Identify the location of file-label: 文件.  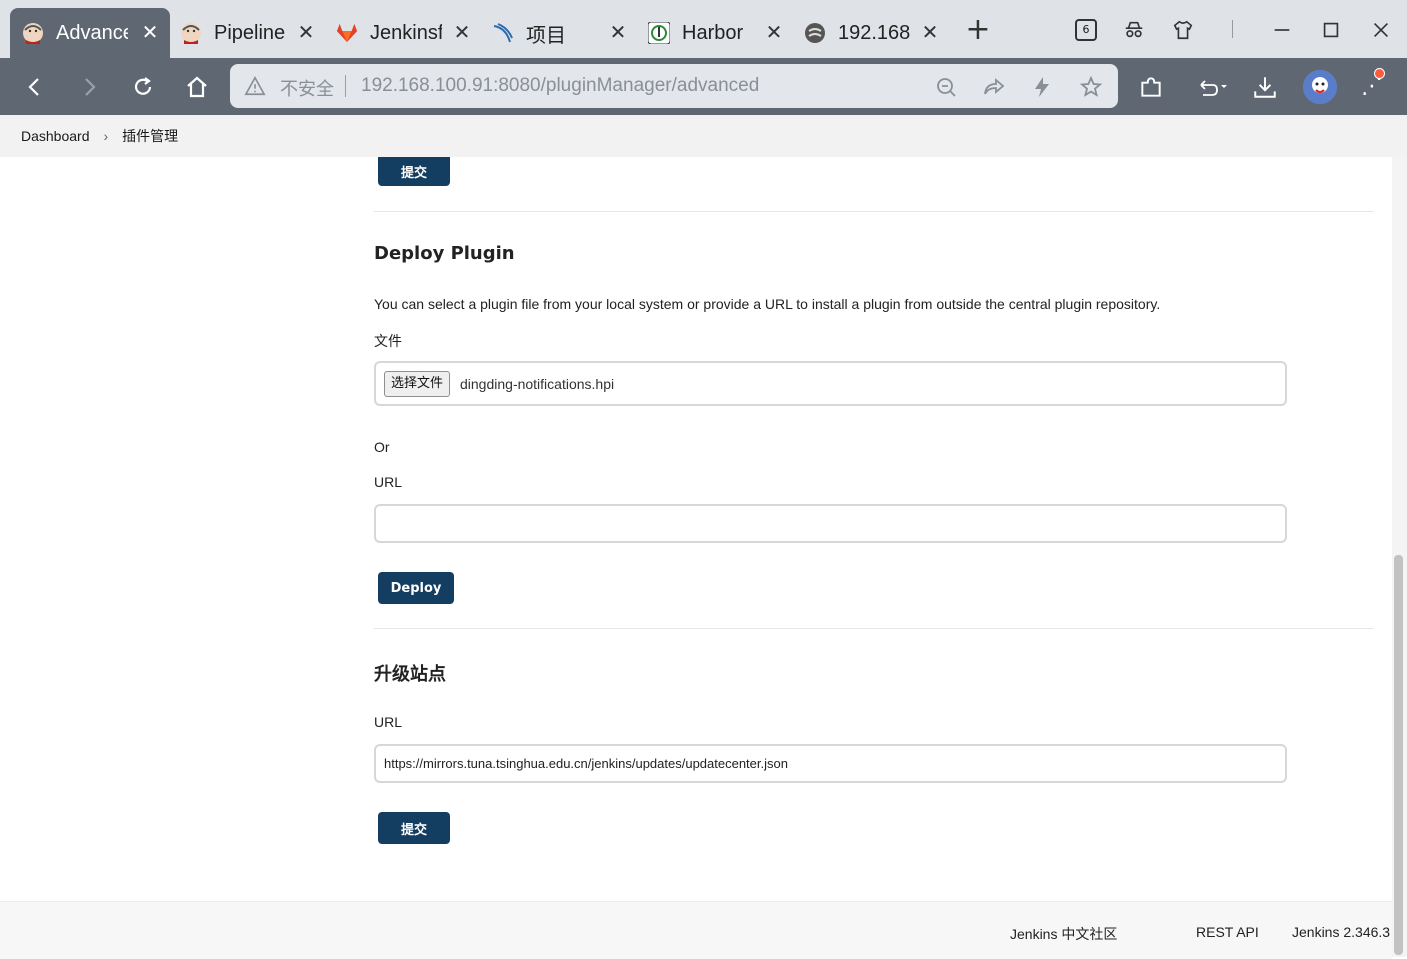
(388, 341).